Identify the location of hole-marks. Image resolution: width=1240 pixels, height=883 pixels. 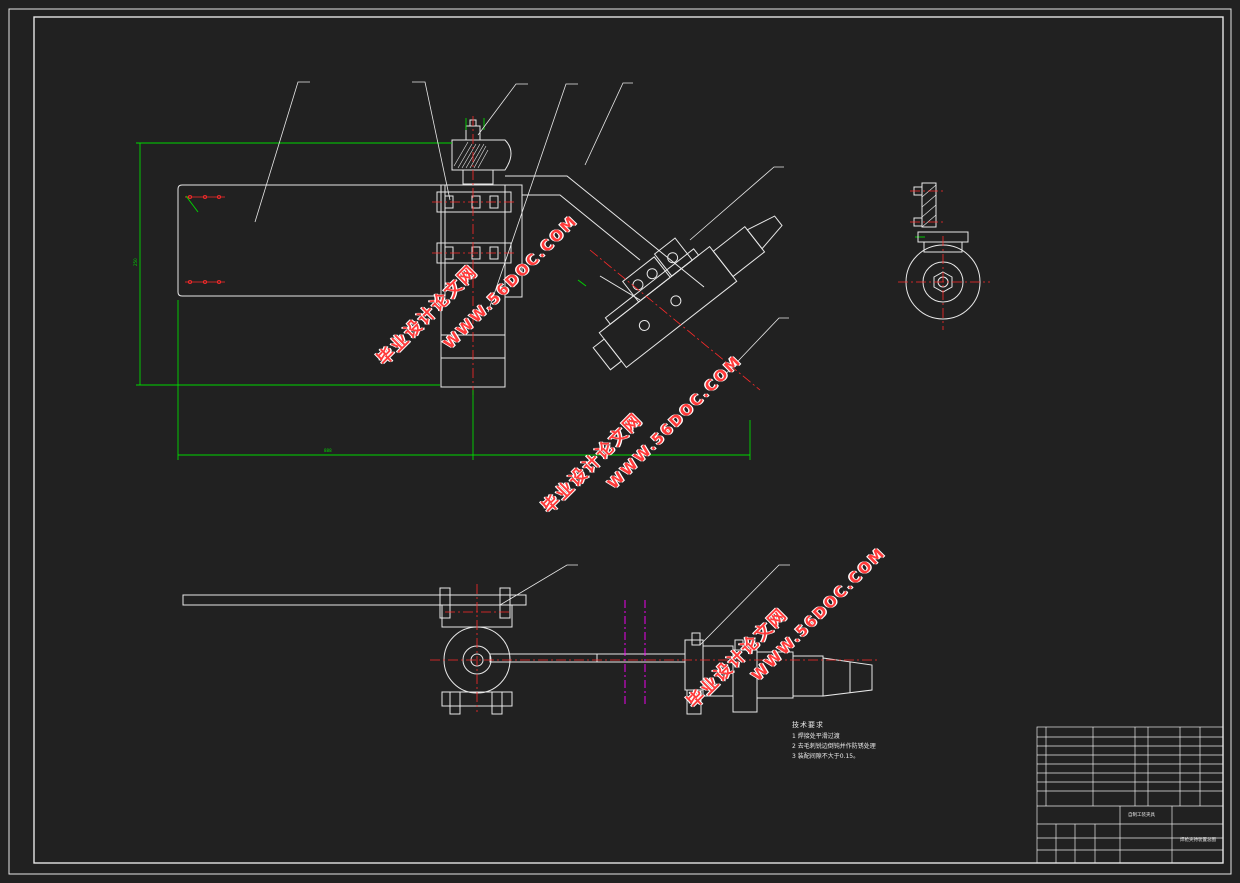
(205, 239).